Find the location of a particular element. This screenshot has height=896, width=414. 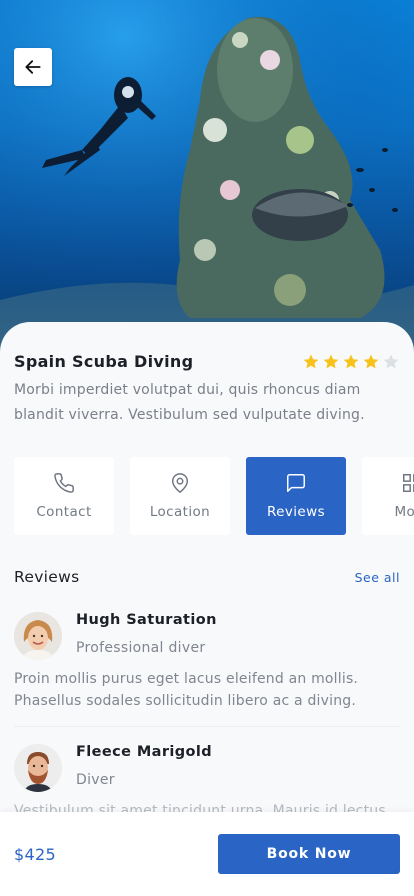

tab-location-label: Location is located at coordinates (180, 512).